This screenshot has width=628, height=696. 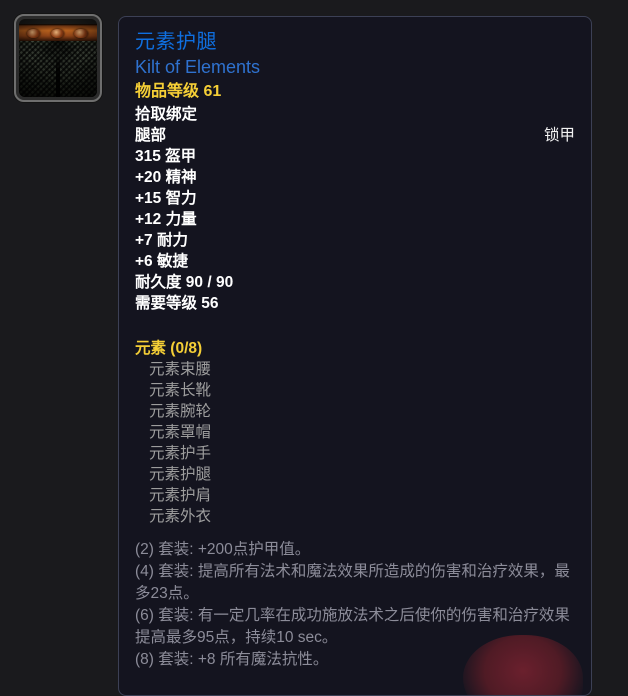 I want to click on stat-stamina: +7 耐力, so click(x=161, y=240).